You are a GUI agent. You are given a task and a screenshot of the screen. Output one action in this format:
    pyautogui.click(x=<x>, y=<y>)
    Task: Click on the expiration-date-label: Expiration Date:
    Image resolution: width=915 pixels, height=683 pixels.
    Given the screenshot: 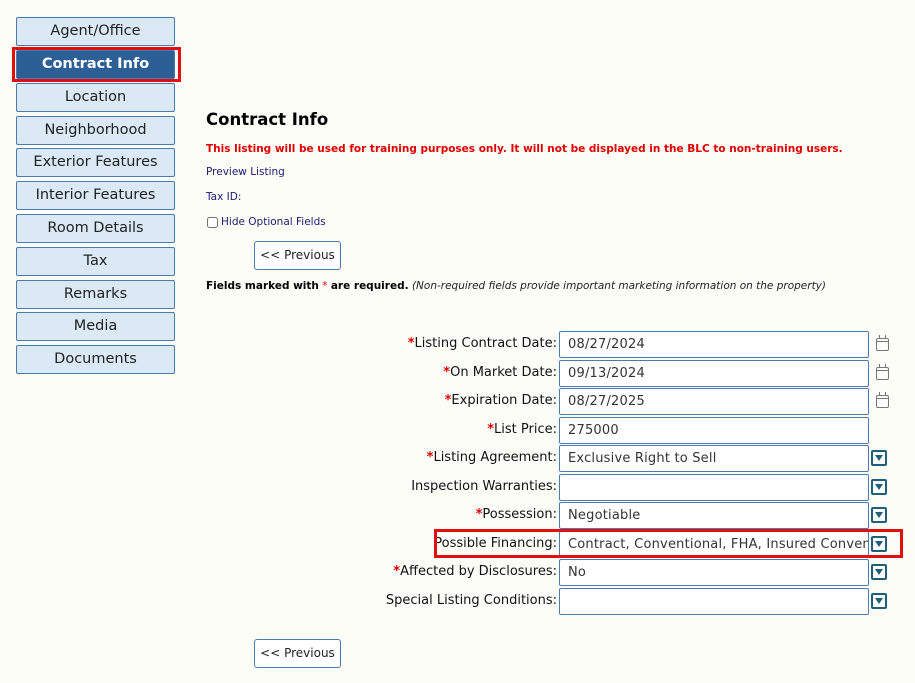 What is the action you would take?
    pyautogui.click(x=504, y=400)
    